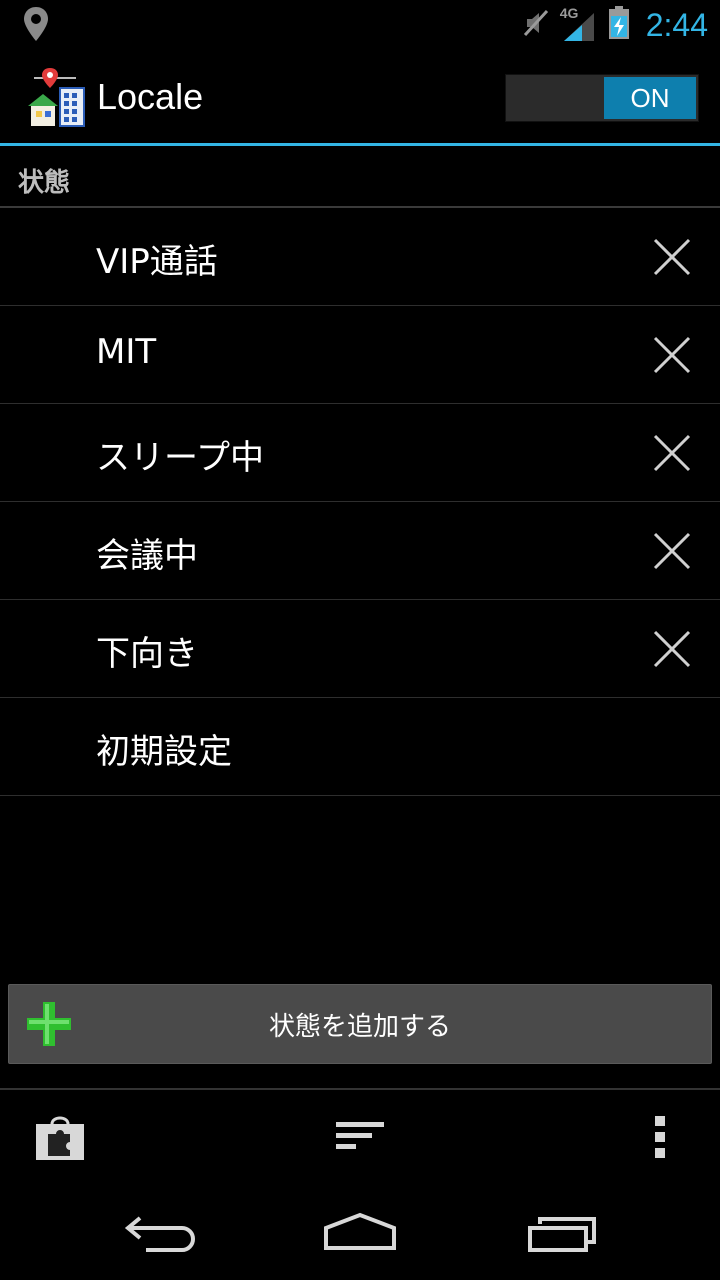 The image size is (720, 1280). What do you see at coordinates (360, 453) in the screenshot?
I see `list-item: スリープ中` at bounding box center [360, 453].